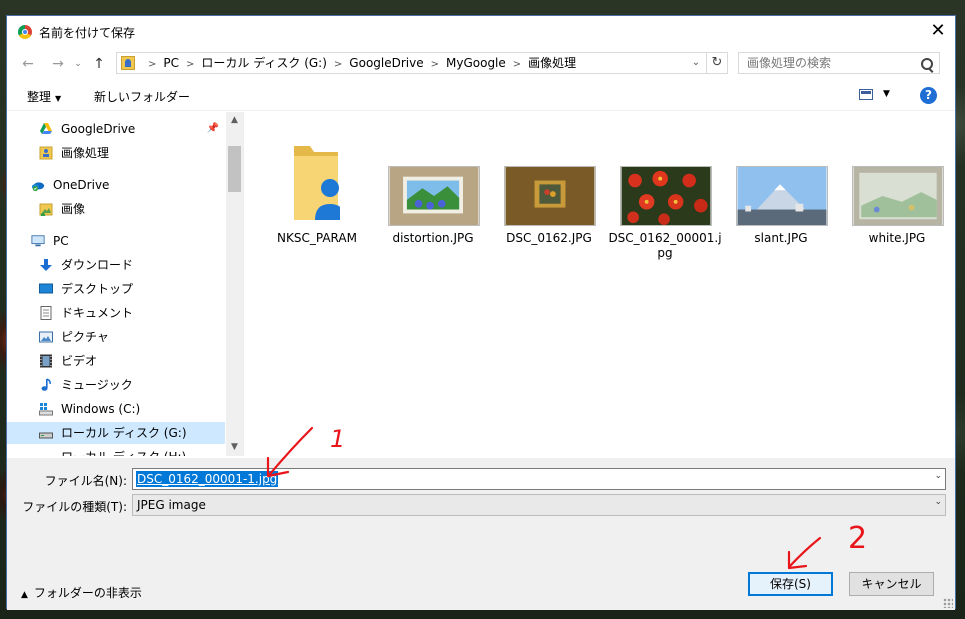 This screenshot has width=965, height=619. I want to click on breadcrumb-item: PC, so click(171, 63).